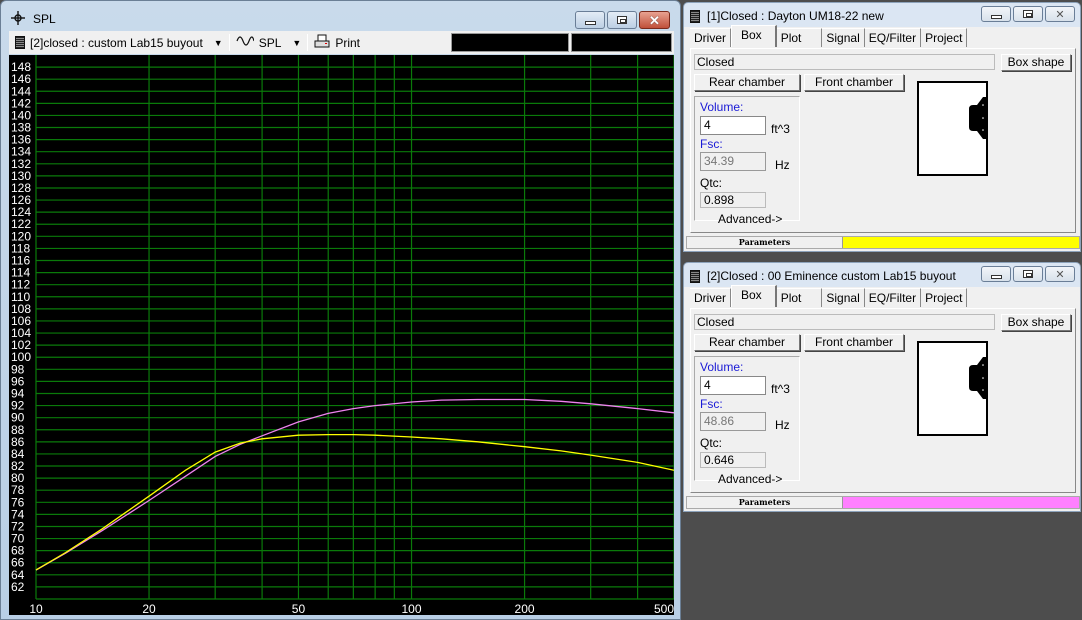 Image resolution: width=1082 pixels, height=620 pixels. I want to click on graph-select-value: SPL, so click(270, 42).